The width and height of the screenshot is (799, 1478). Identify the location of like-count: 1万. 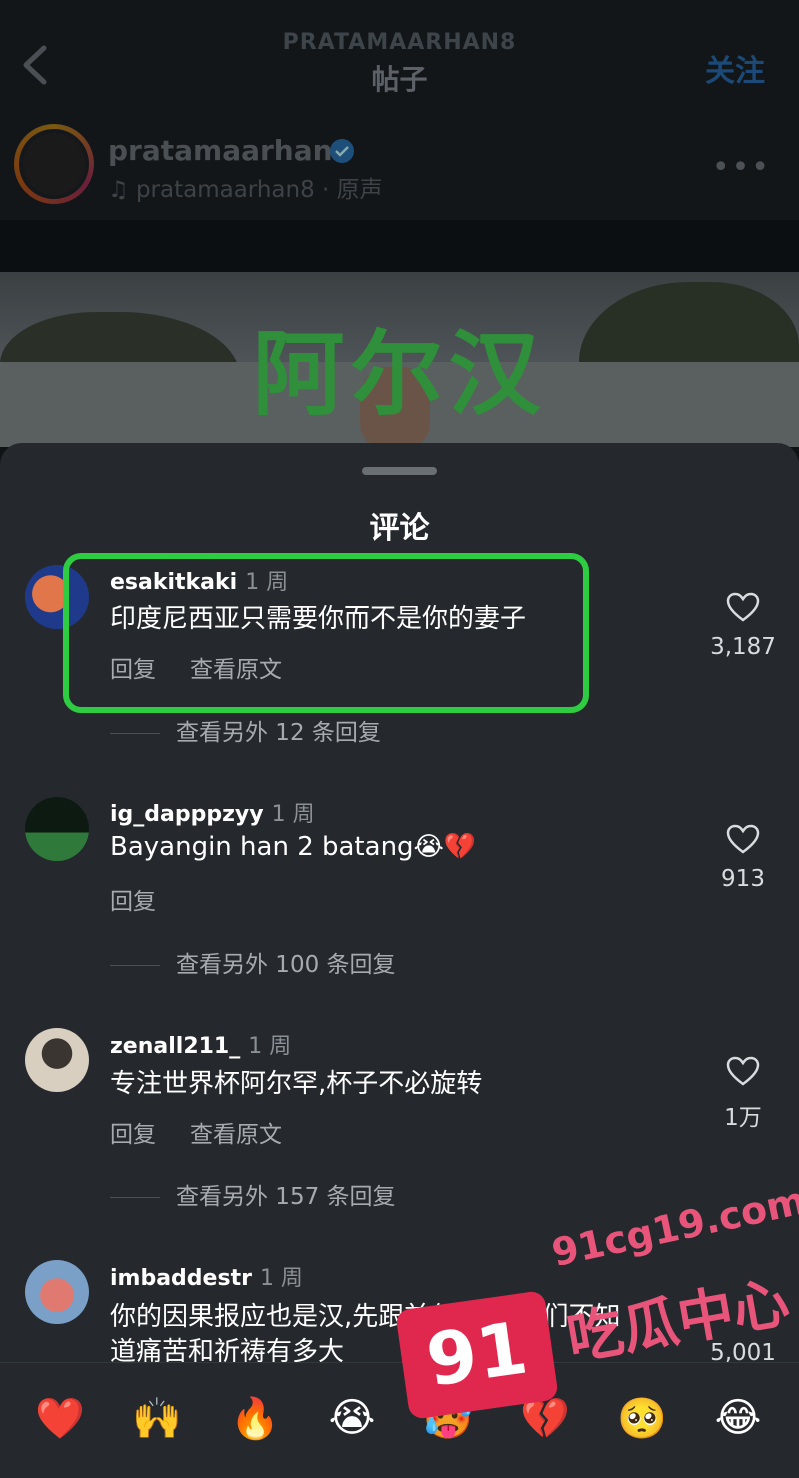
(743, 1118).